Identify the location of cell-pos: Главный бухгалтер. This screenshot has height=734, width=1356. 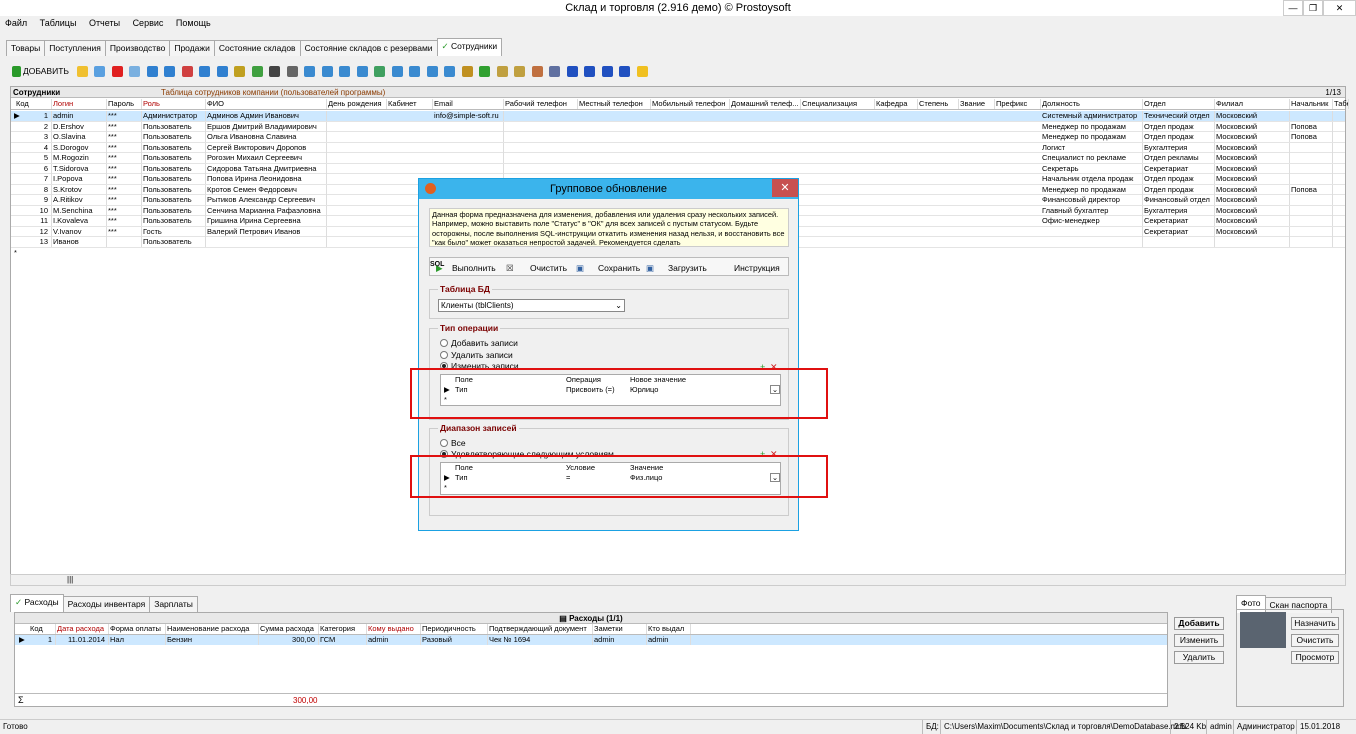
(1092, 210).